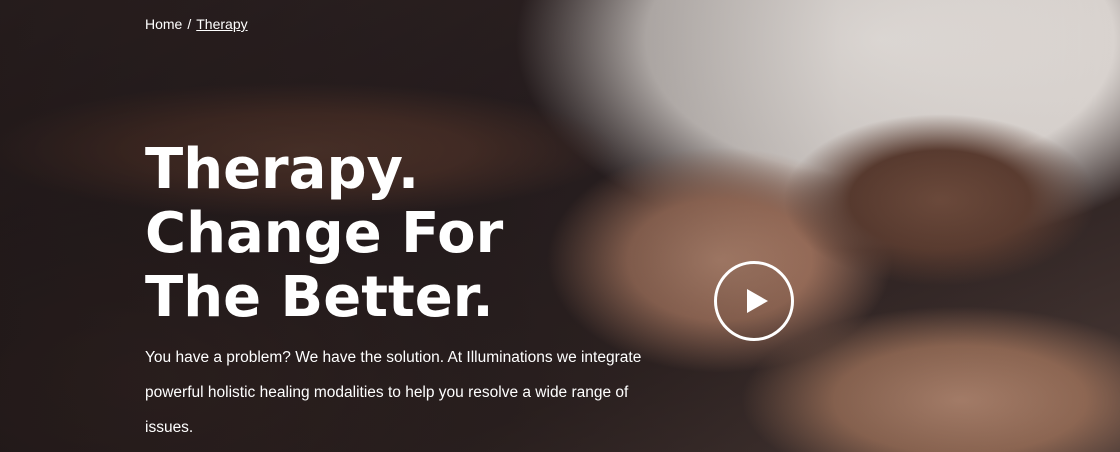 Image resolution: width=1120 pixels, height=452 pixels. I want to click on breadcrumb: Home / Therapy, so click(196, 24).